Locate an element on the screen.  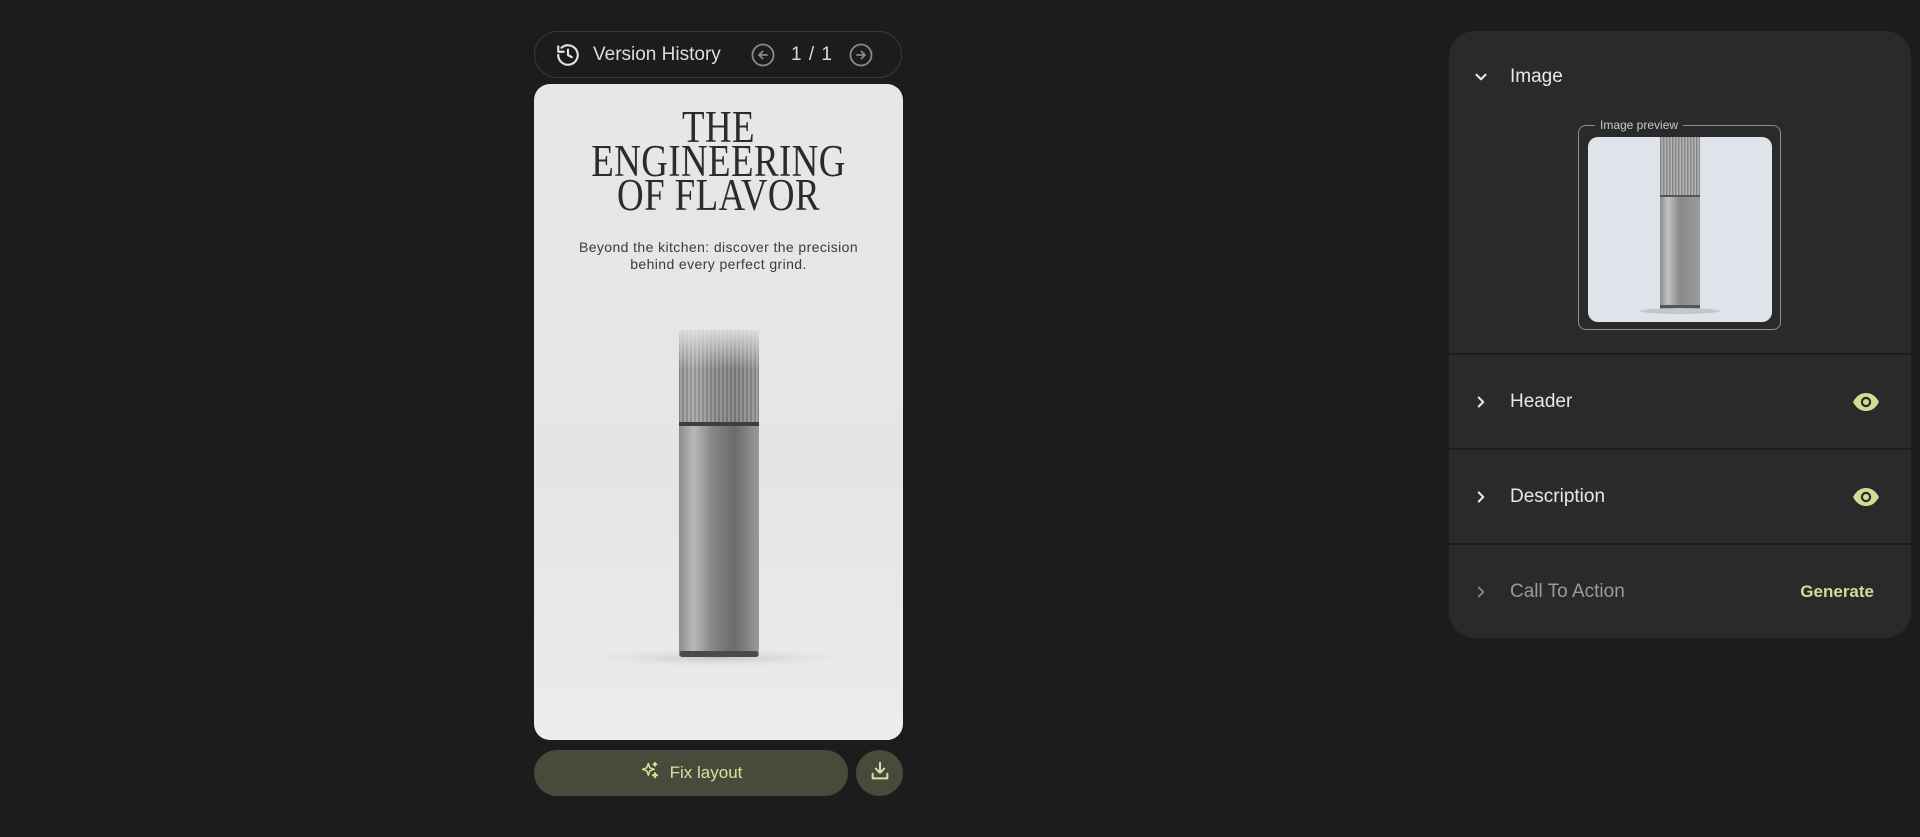
download-button is located at coordinates (879, 773).